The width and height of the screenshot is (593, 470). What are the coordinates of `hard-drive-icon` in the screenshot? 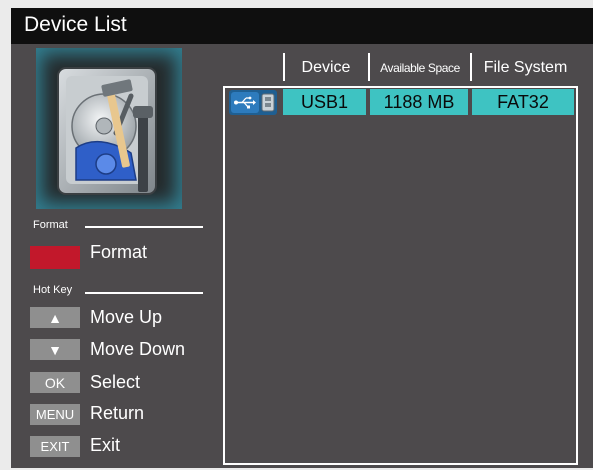 It's located at (109, 128).